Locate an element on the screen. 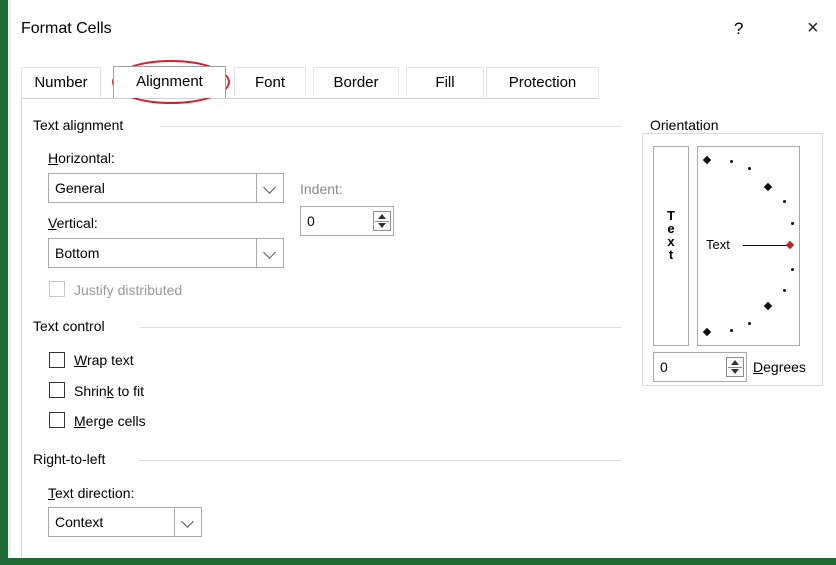 The width and height of the screenshot is (836, 565). degrees-spin-arrows-icon is located at coordinates (735, 367).